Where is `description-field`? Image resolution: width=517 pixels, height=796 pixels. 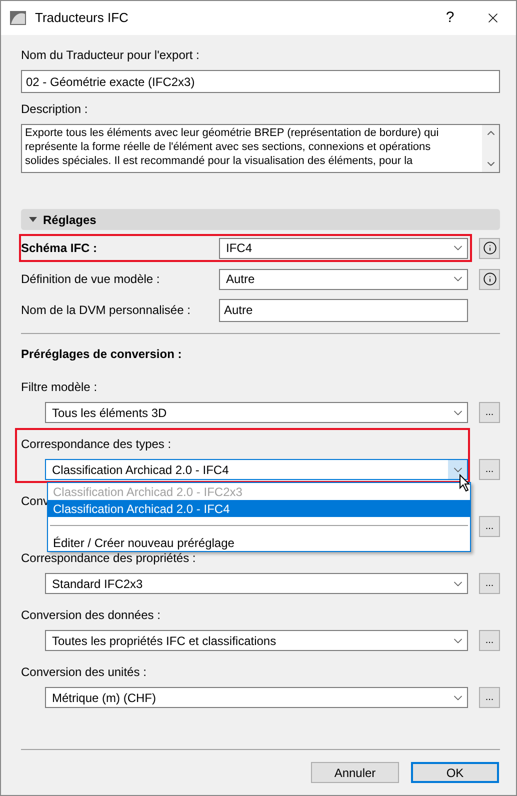
description-field is located at coordinates (260, 148).